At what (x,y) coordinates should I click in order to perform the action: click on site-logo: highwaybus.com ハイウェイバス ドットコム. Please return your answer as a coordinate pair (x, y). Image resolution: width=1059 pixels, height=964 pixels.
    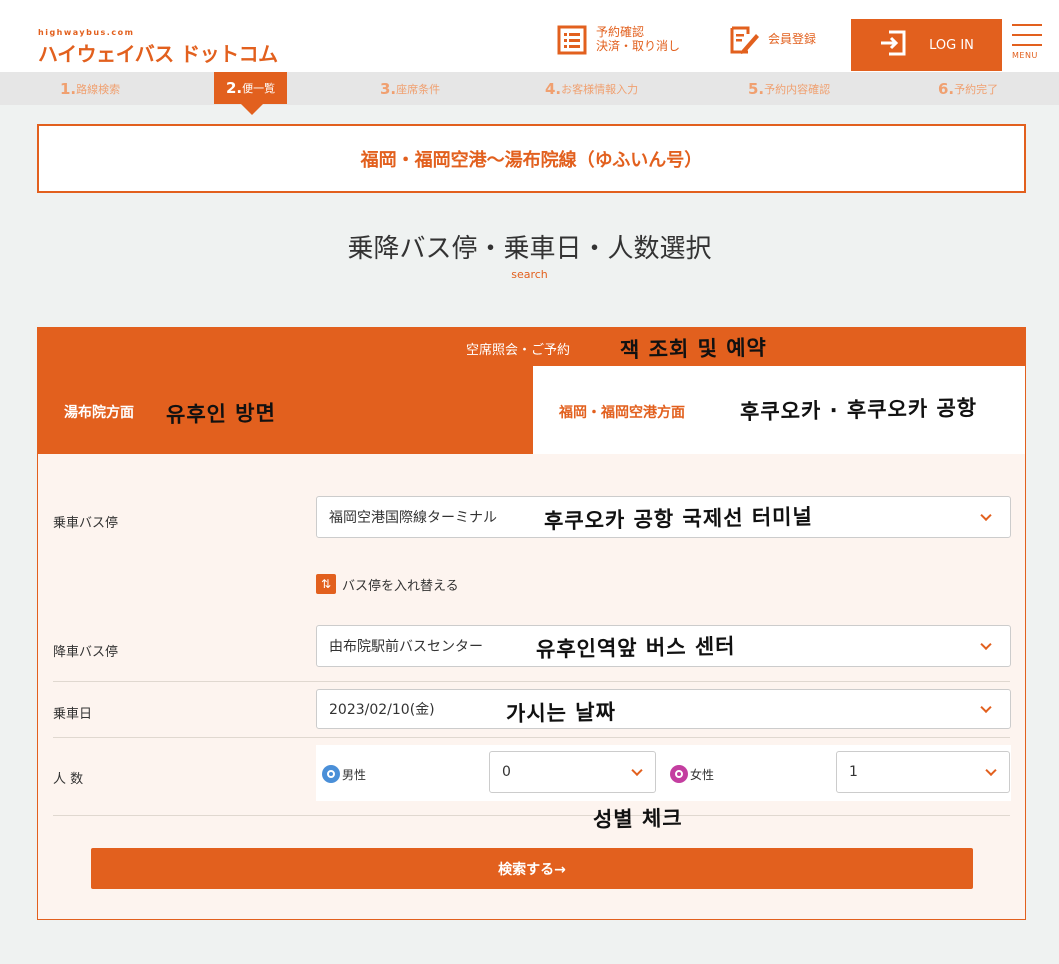
    Looking at the image, I should click on (158, 47).